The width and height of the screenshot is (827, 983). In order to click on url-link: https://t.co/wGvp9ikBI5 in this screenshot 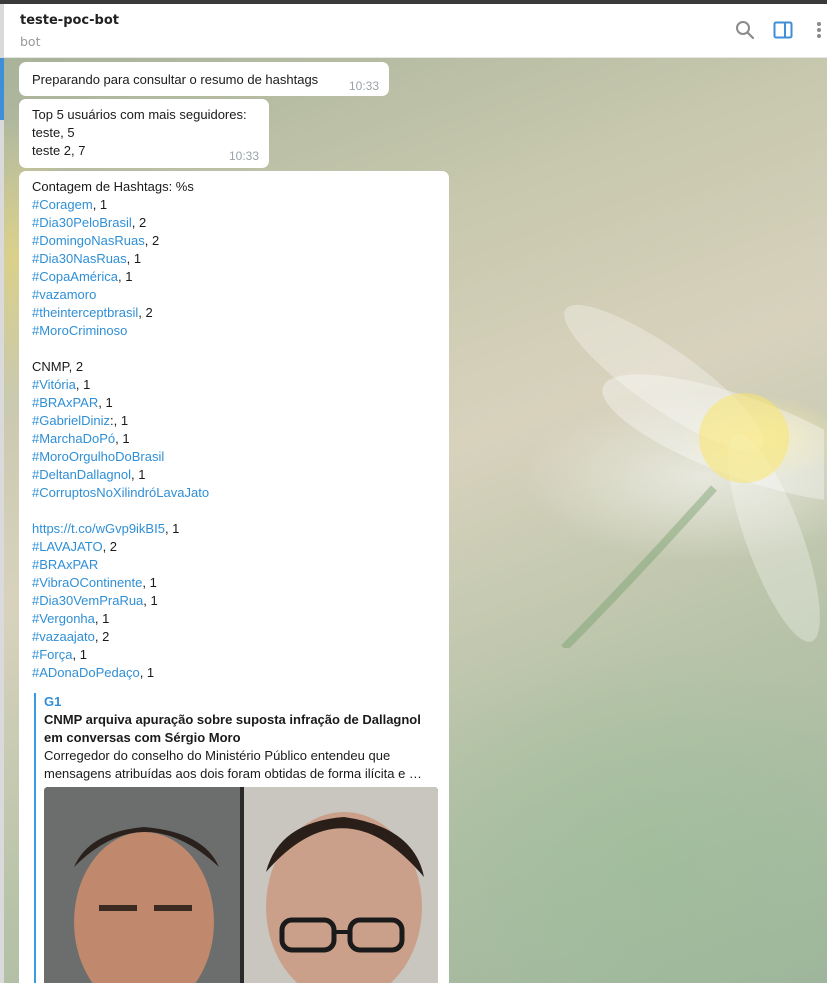, I will do `click(98, 528)`.